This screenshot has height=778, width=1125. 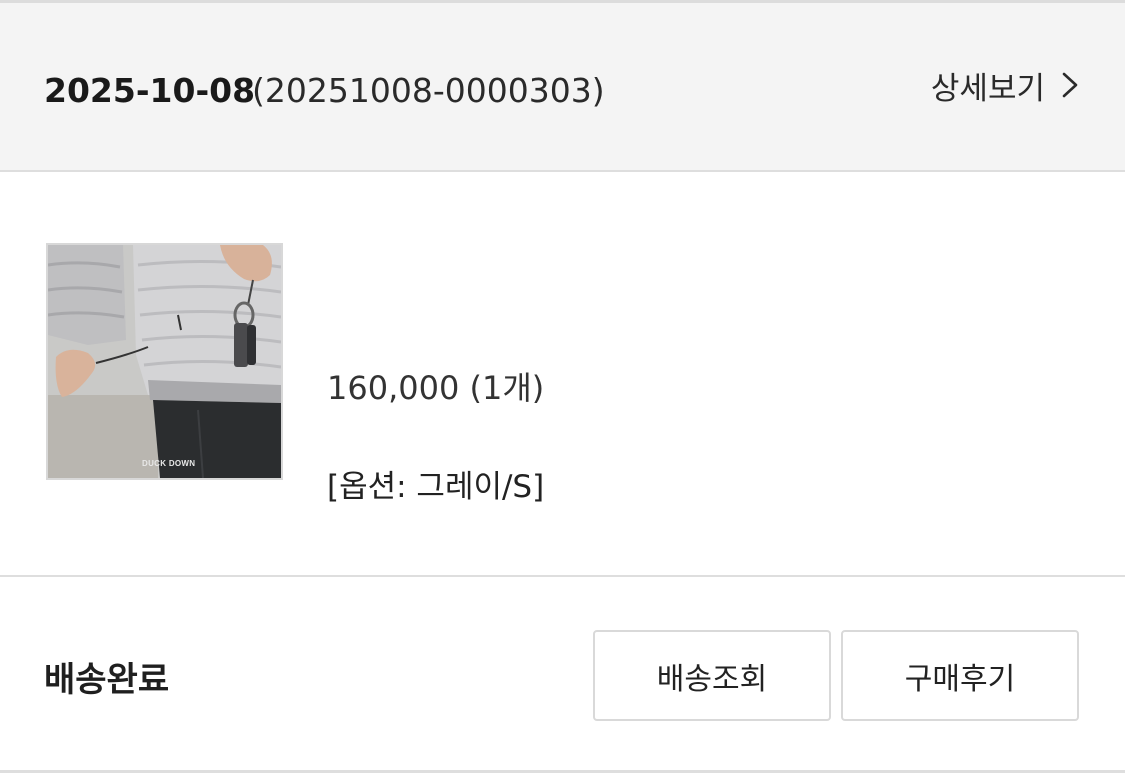 I want to click on product-price-quantity: 160,000 (1개), so click(x=436, y=388).